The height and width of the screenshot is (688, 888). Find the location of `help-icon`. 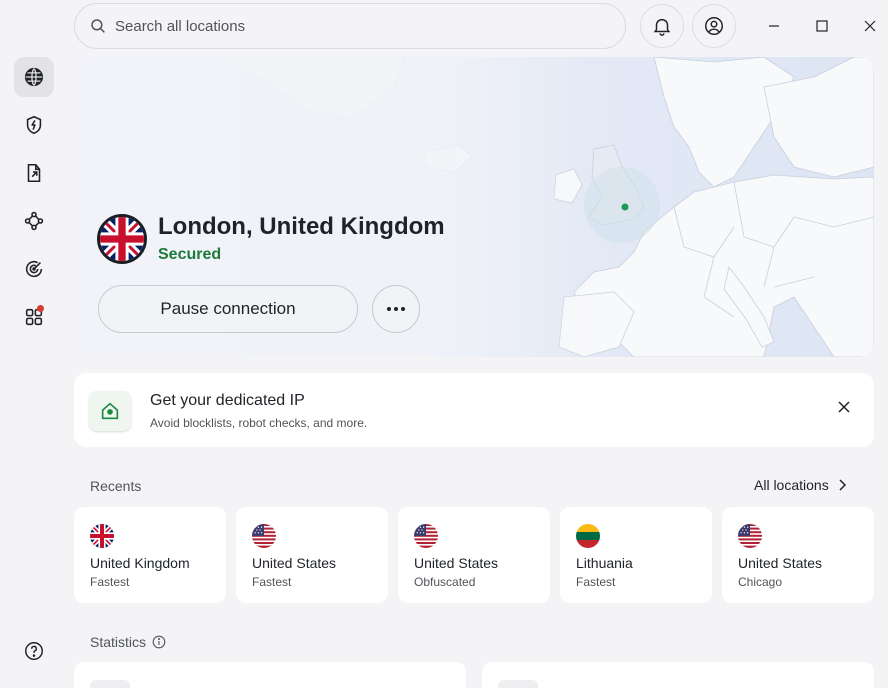

help-icon is located at coordinates (34, 651).